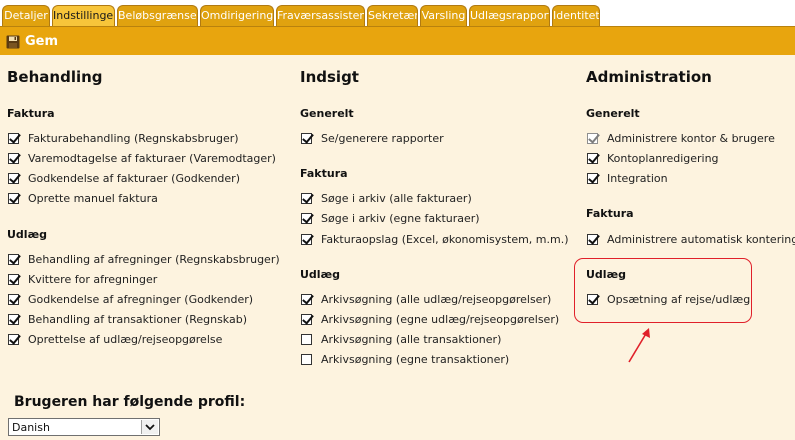  I want to click on checkbox-label: Behandling af transaktioner (Regnskab), so click(137, 319).